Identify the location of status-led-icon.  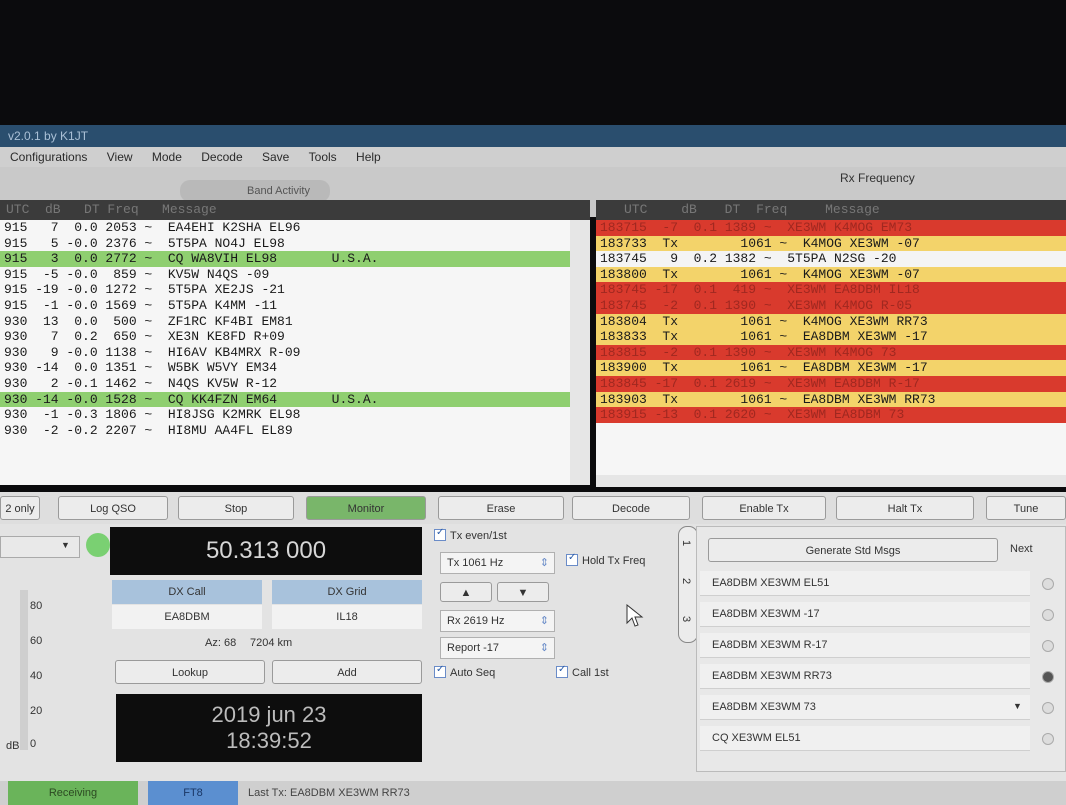
(98, 545).